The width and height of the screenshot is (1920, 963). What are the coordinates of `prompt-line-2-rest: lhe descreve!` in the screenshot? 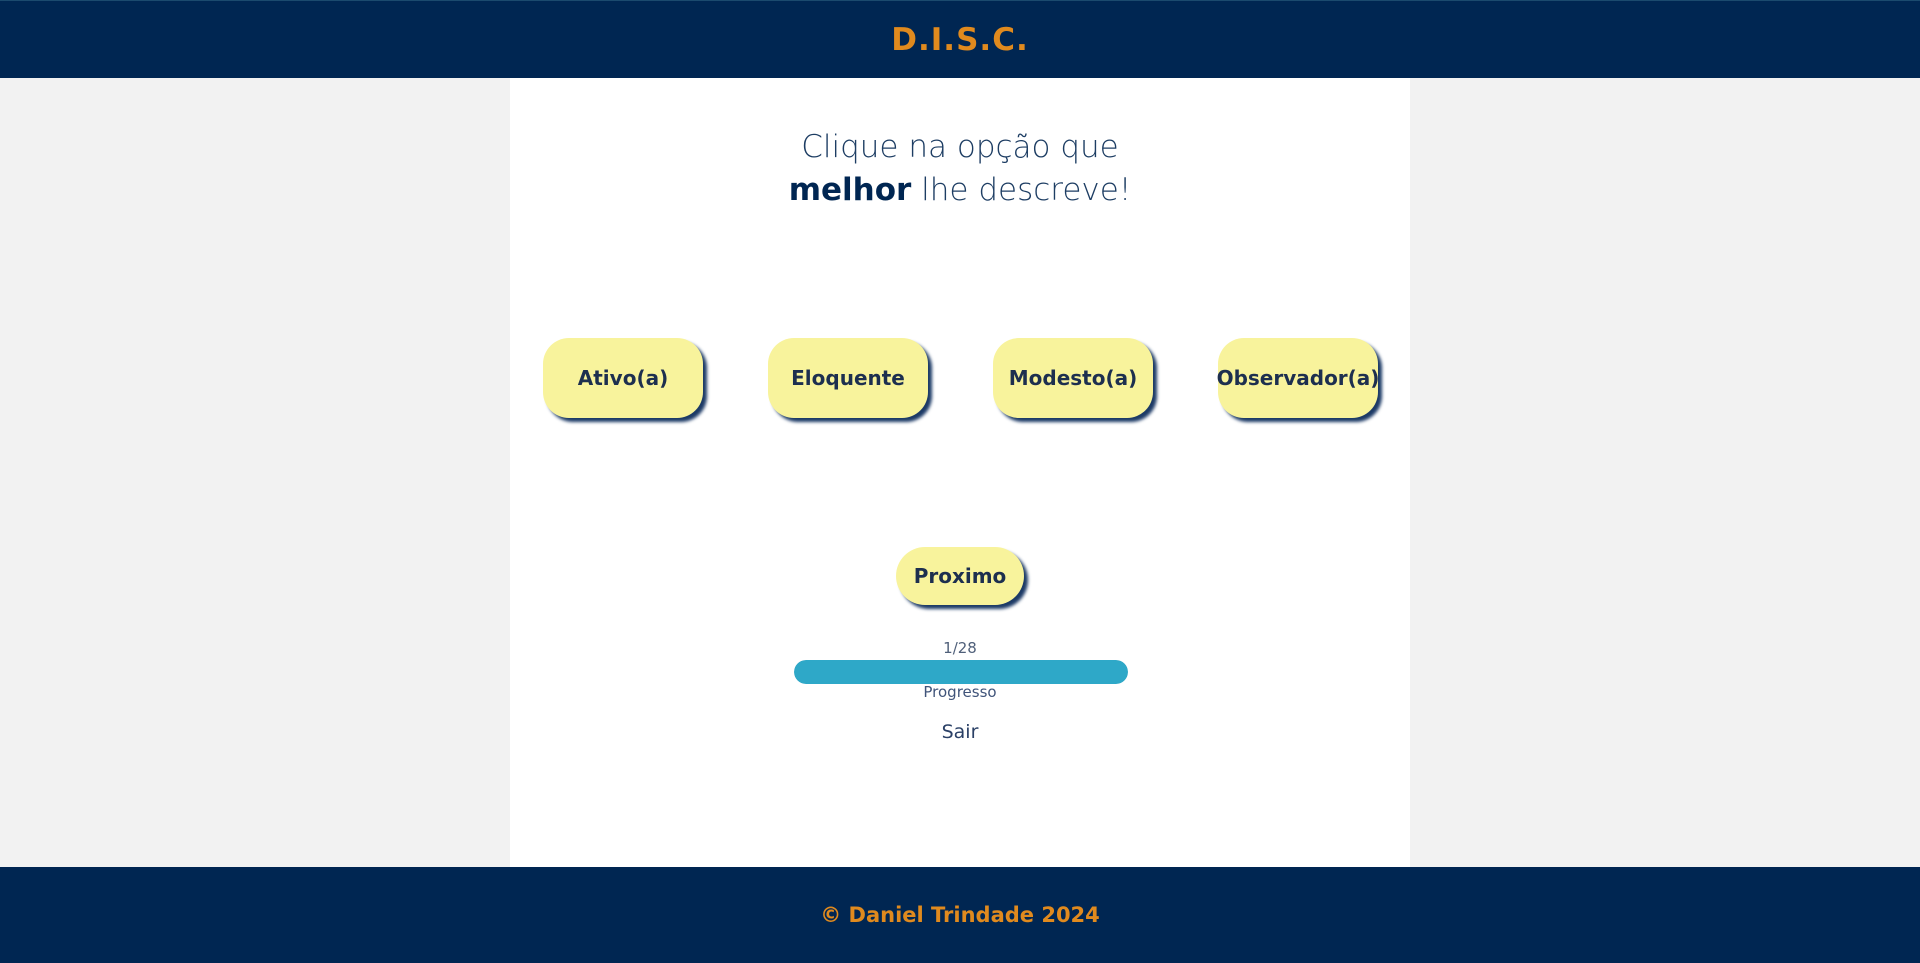 It's located at (1021, 190).